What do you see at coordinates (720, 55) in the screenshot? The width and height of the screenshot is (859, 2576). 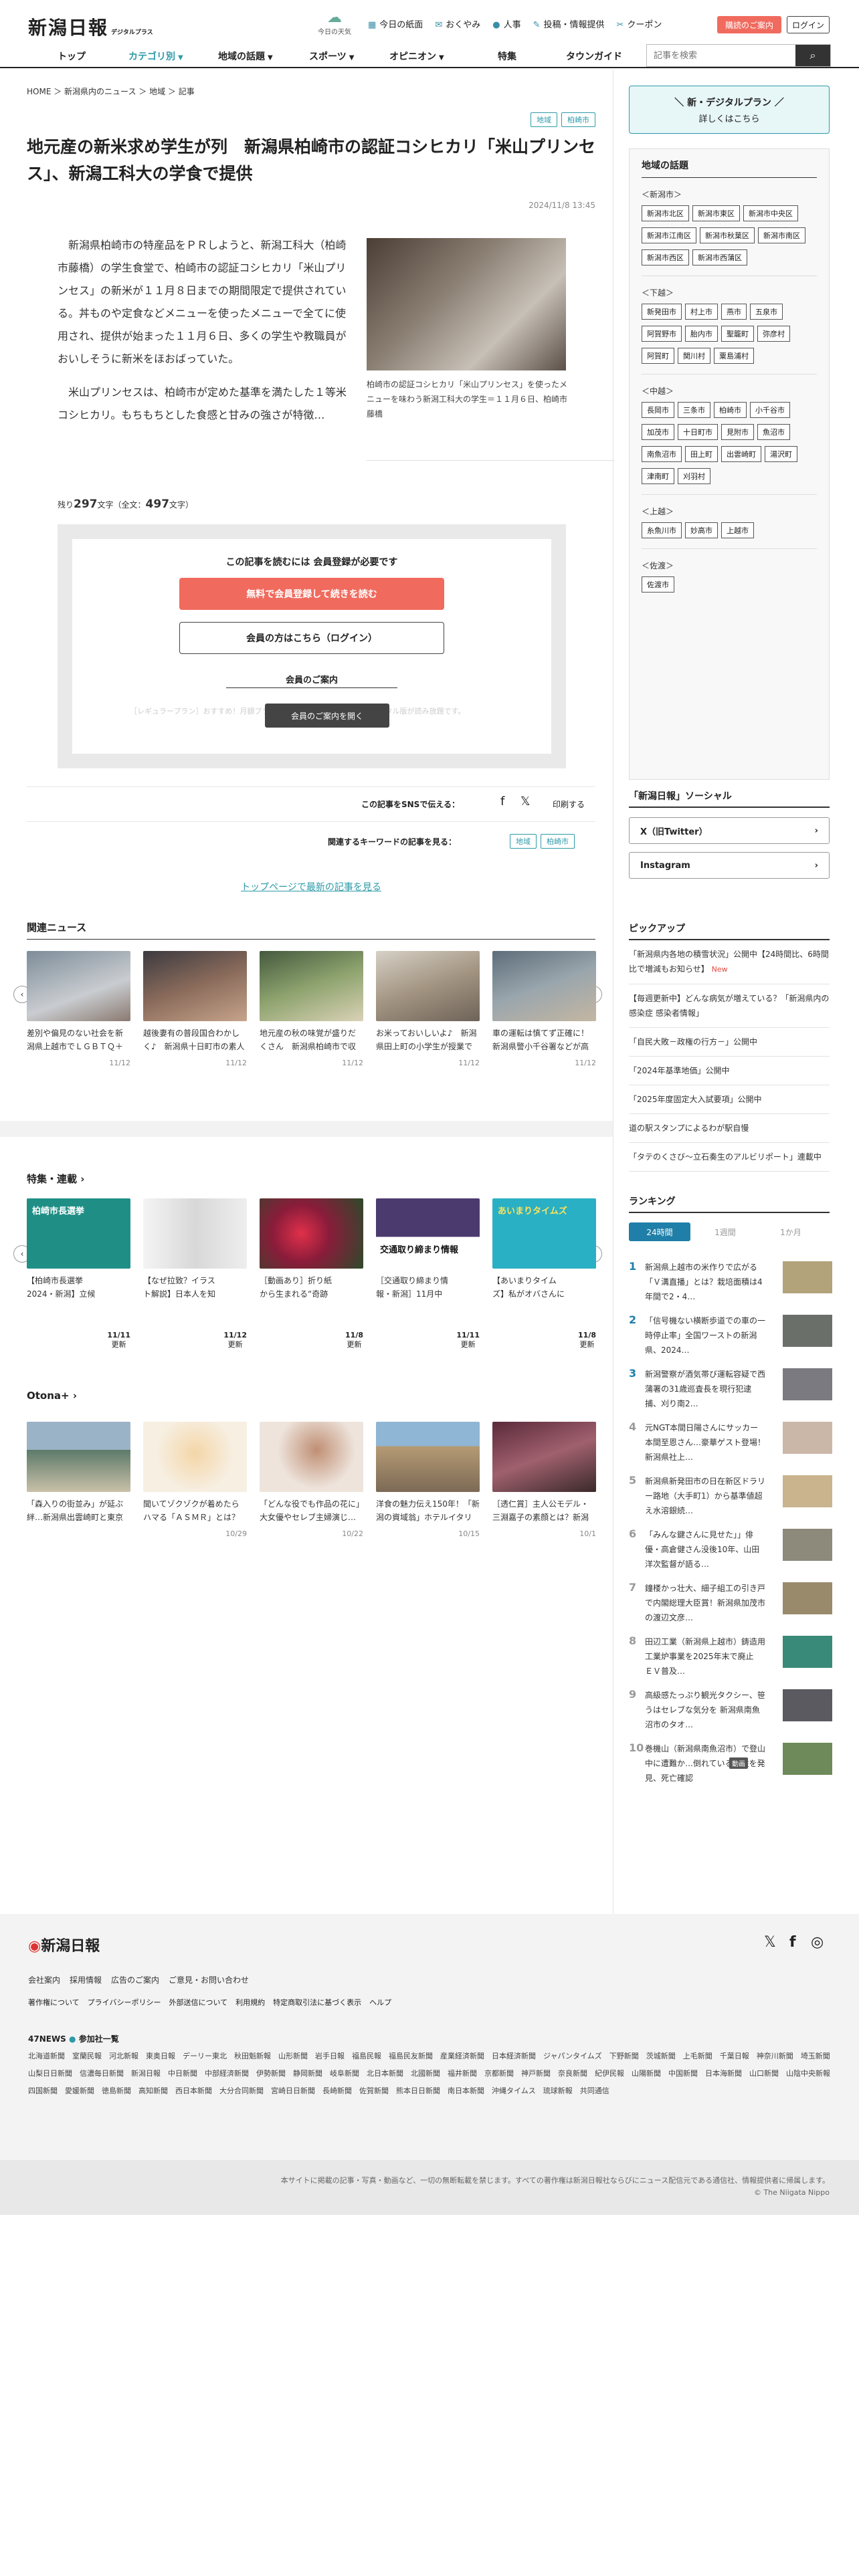 I see `search-input` at bounding box center [720, 55].